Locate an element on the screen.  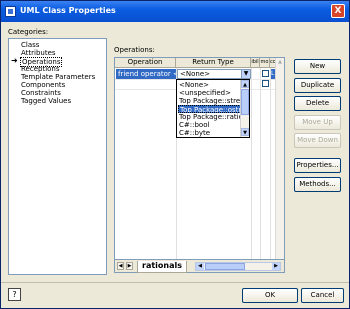
move-up-button: Move Up is located at coordinates (317, 122).